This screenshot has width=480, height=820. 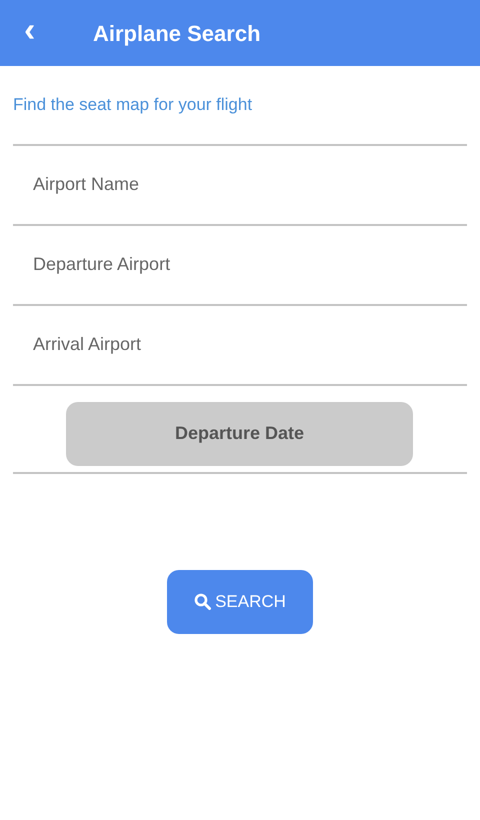 What do you see at coordinates (33, 30) in the screenshot?
I see `back-button: ‹` at bounding box center [33, 30].